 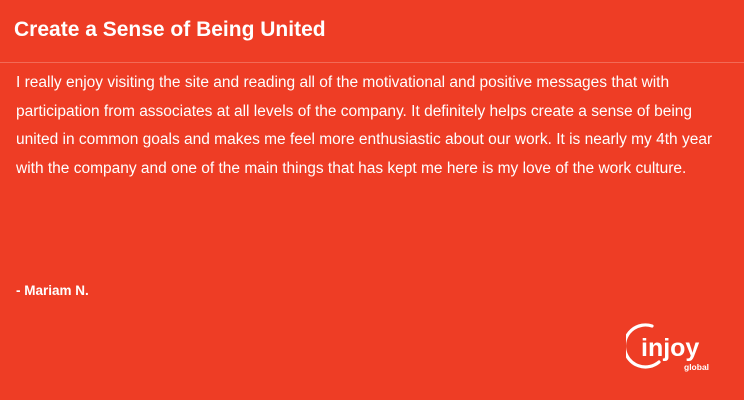 What do you see at coordinates (696, 367) in the screenshot?
I see `logo-tagline: global` at bounding box center [696, 367].